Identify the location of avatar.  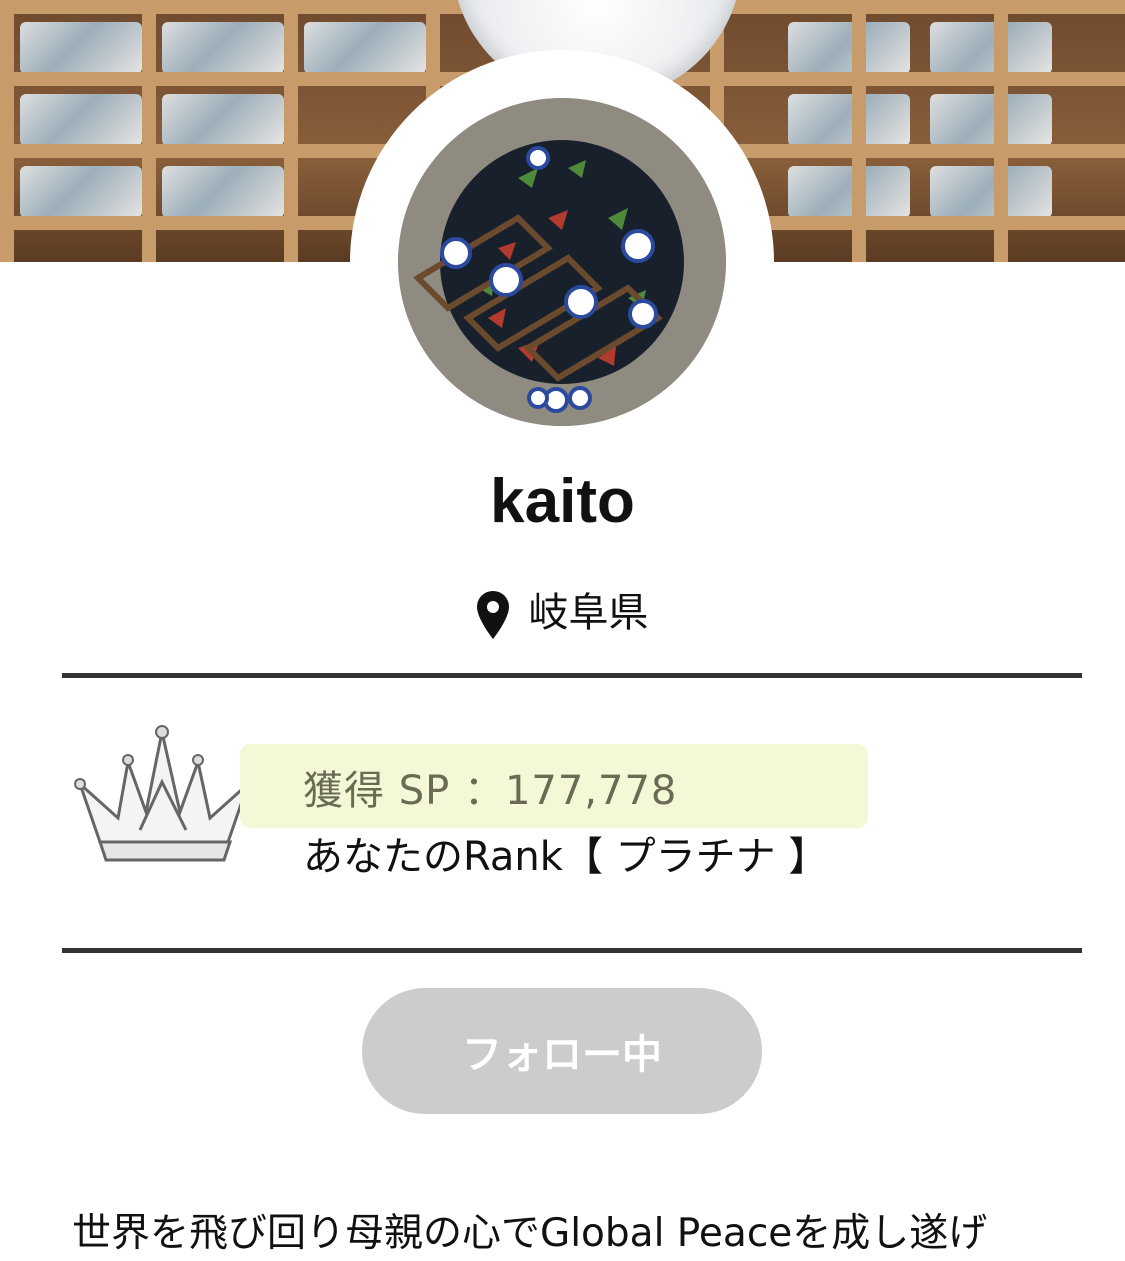
(562, 262).